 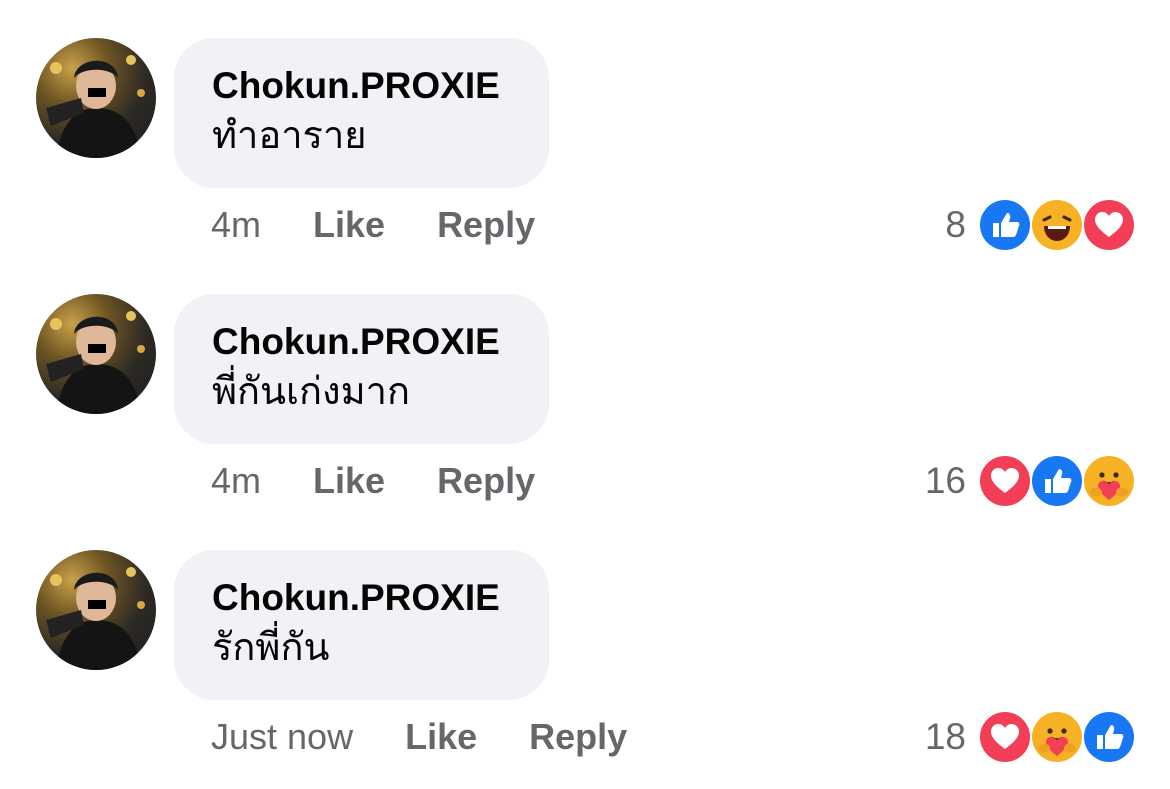 I want to click on reaction-summary: 8, so click(x=1040, y=225).